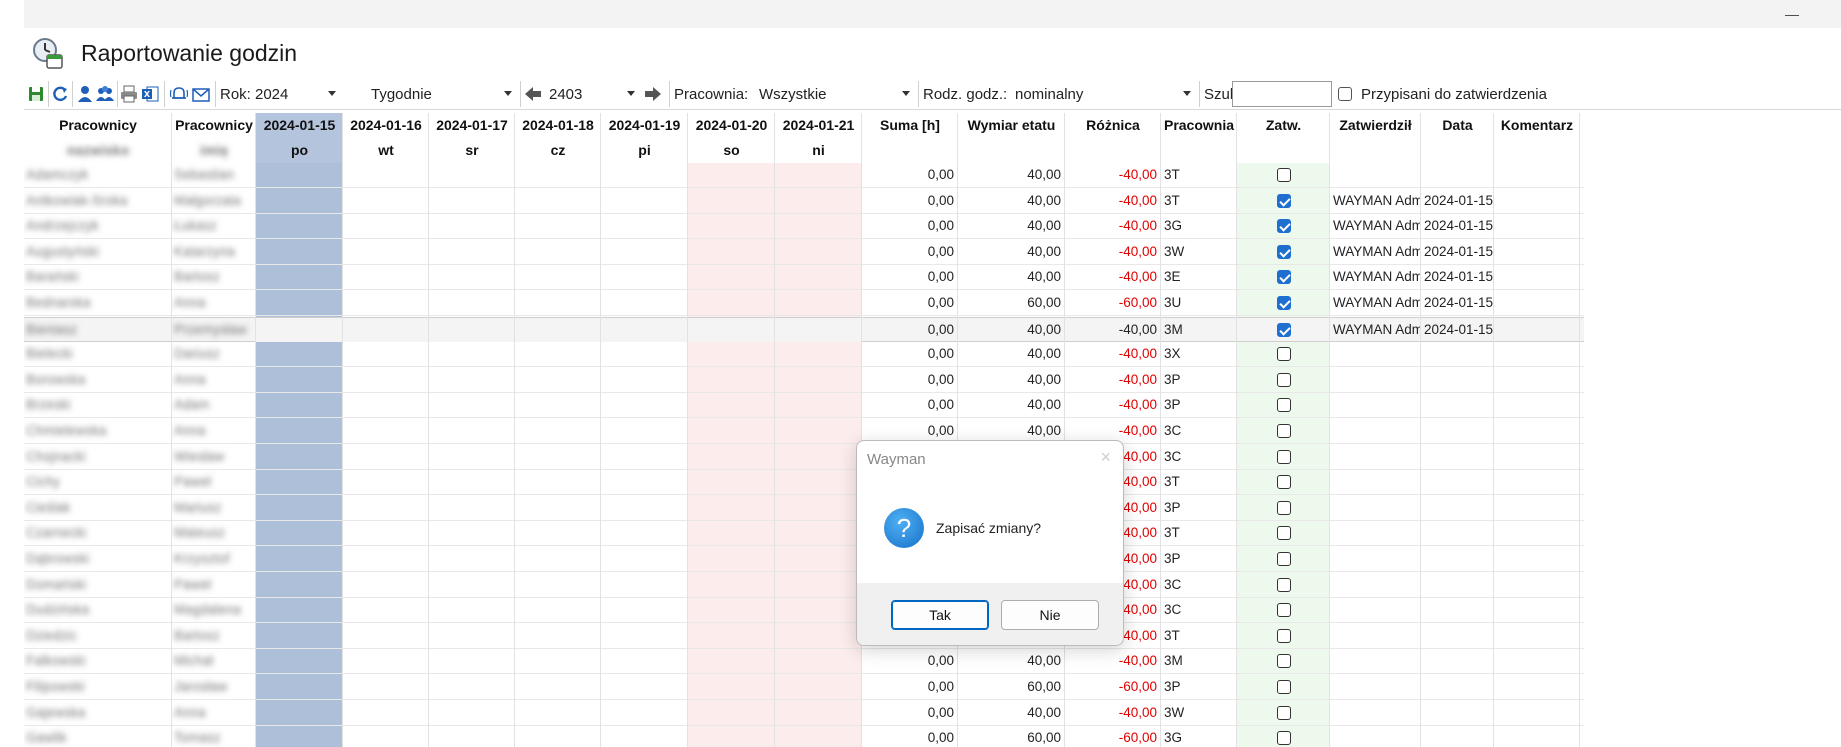  I want to click on hdr-roznica: Różnica, so click(1113, 125).